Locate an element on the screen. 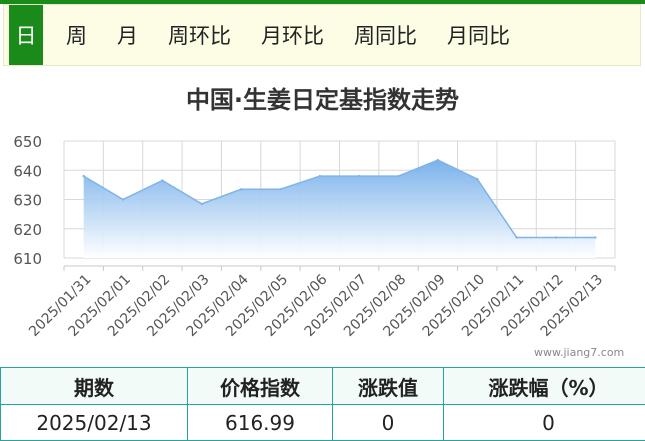  y-tick-label: 610 is located at coordinates (27, 259).